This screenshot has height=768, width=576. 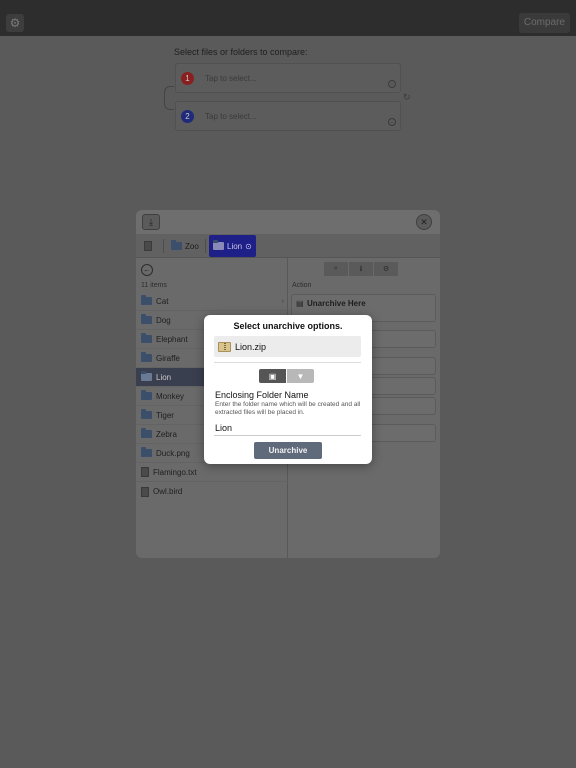 I want to click on compare-button: Compare, so click(x=544, y=23).